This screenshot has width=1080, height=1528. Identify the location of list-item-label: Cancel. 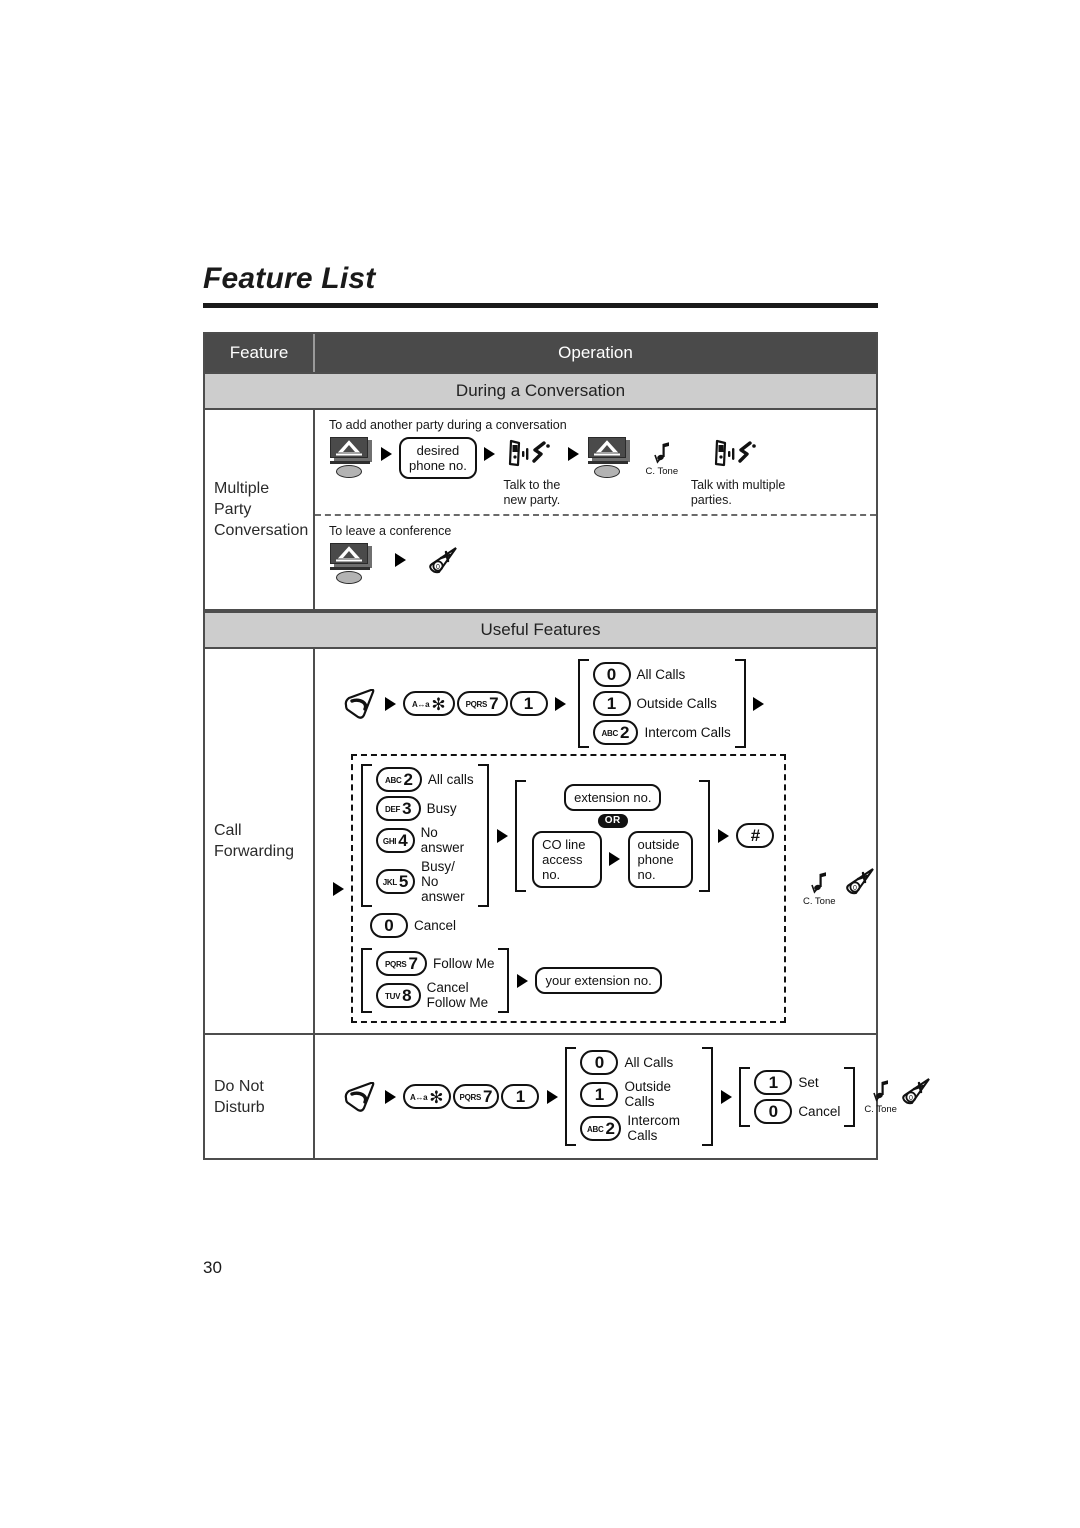
(435, 925).